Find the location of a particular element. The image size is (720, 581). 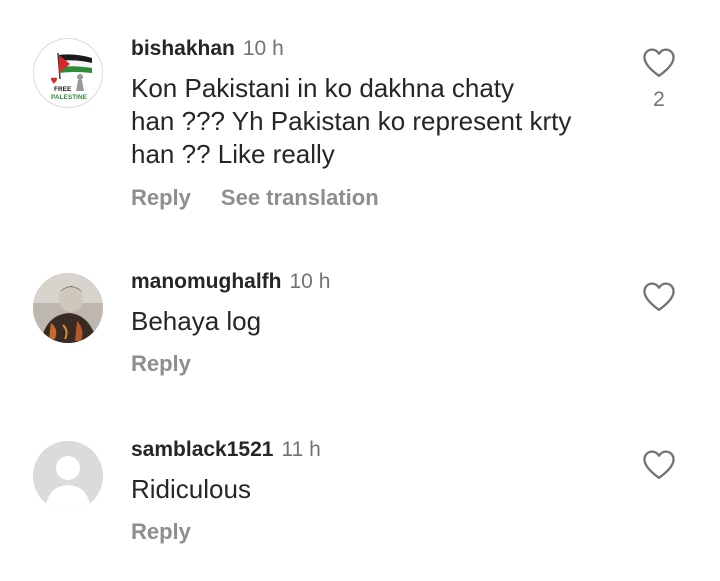

comment-meta: samblack1521 11 h is located at coordinates (366, 450).